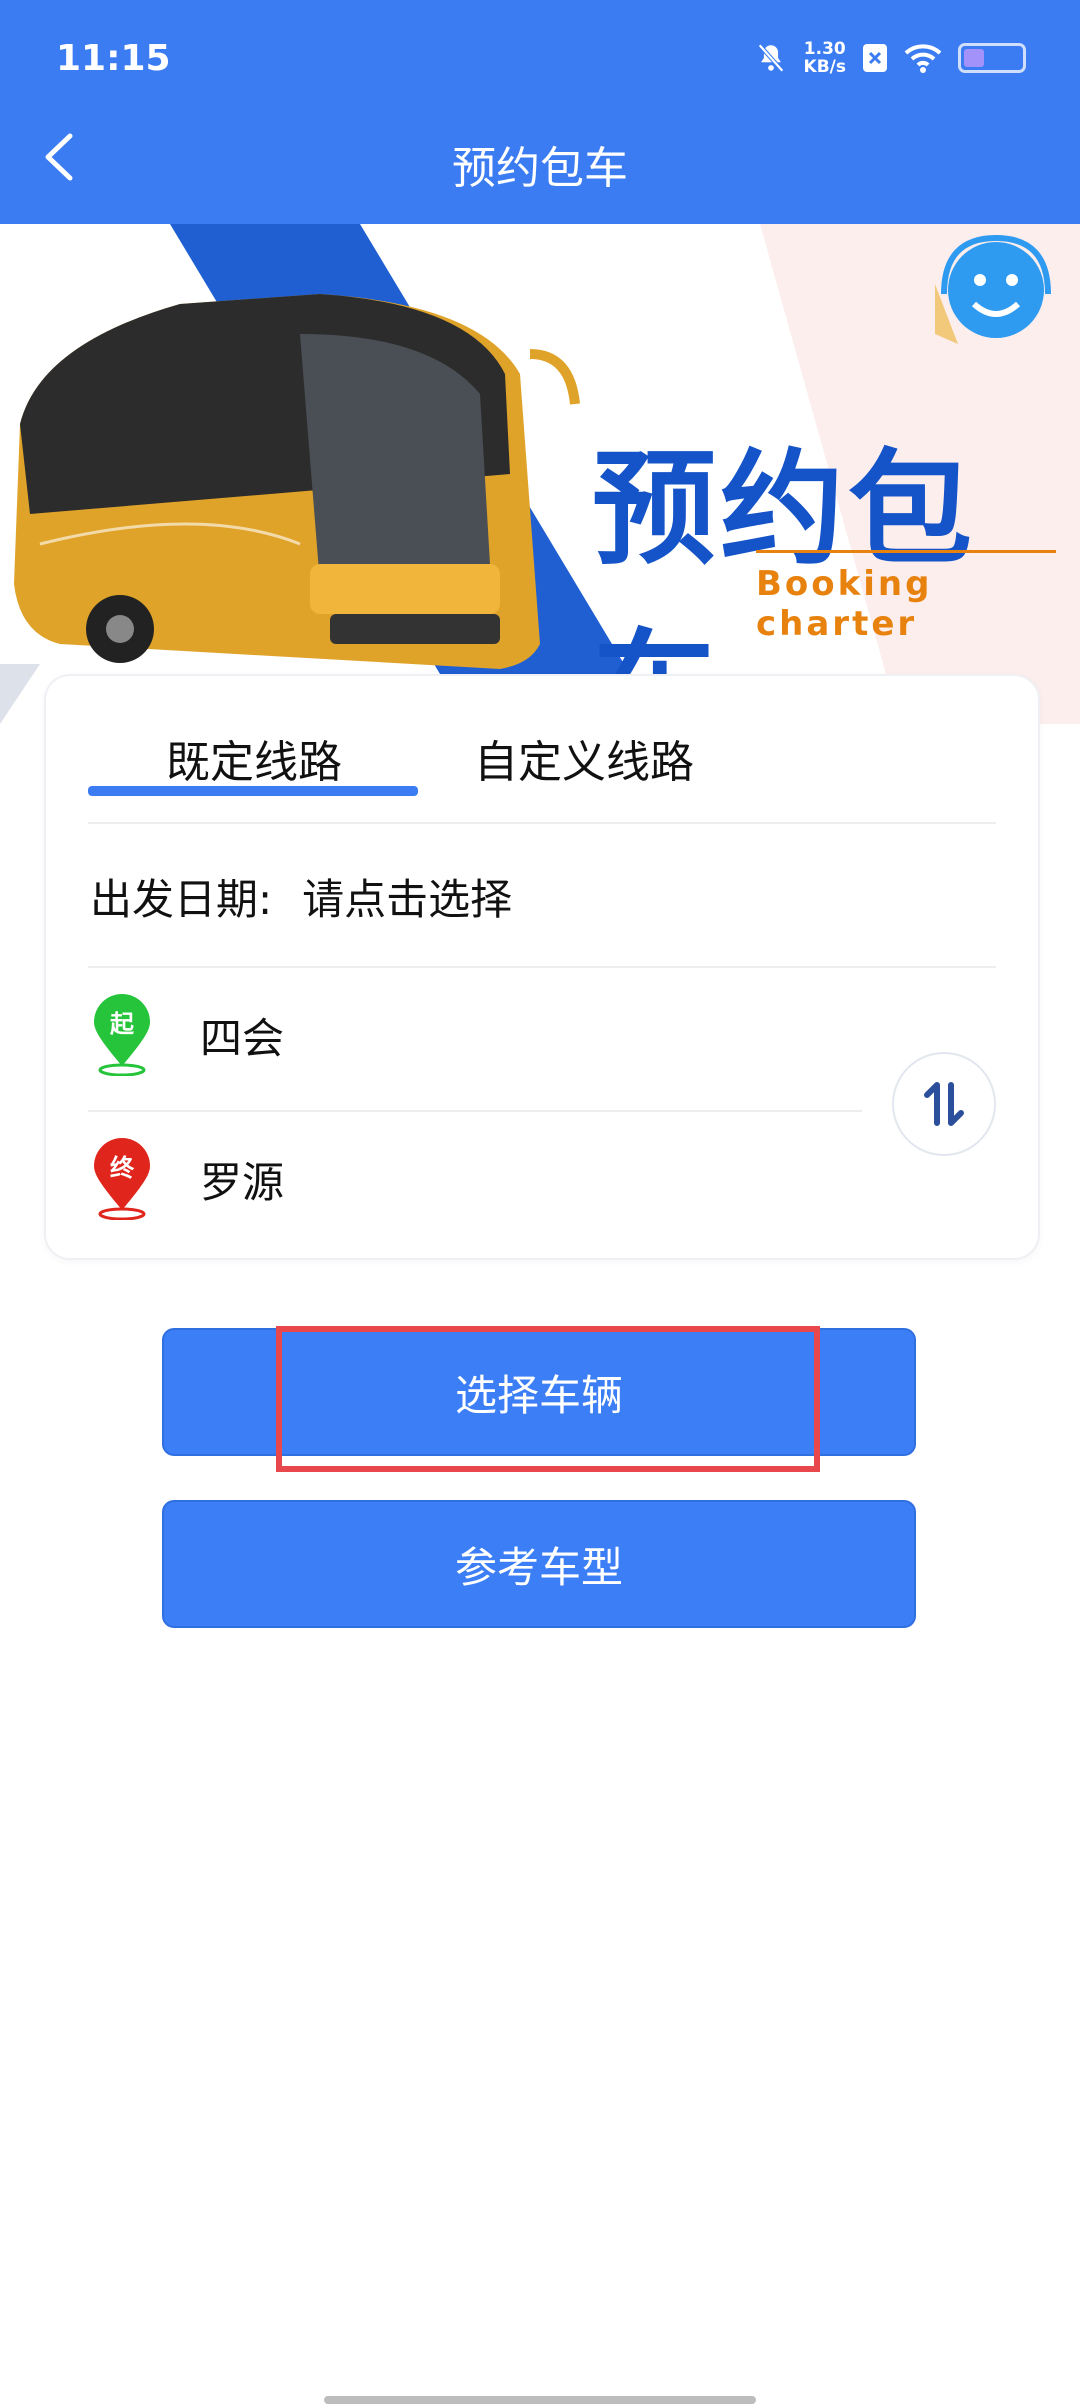 This screenshot has height=2408, width=1080. I want to click on departure-date-label: 出发日期:, so click(181, 899).